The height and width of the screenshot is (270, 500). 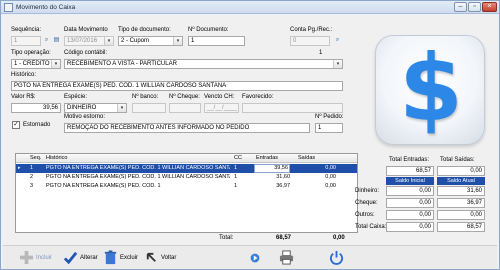 I want to click on cell-seq: 2, so click(x=32, y=177).